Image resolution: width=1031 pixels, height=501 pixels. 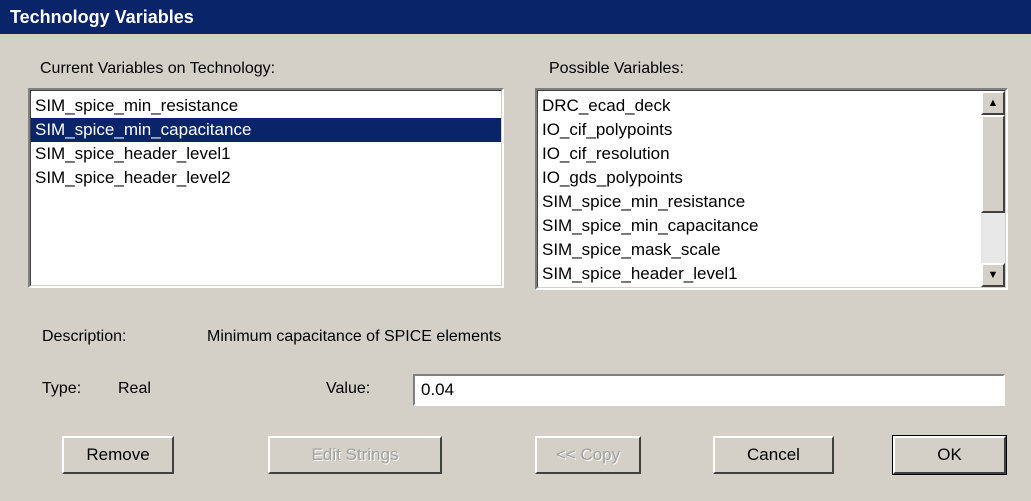 What do you see at coordinates (158, 68) in the screenshot?
I see `current-variables-label: Current Variables on Technology:` at bounding box center [158, 68].